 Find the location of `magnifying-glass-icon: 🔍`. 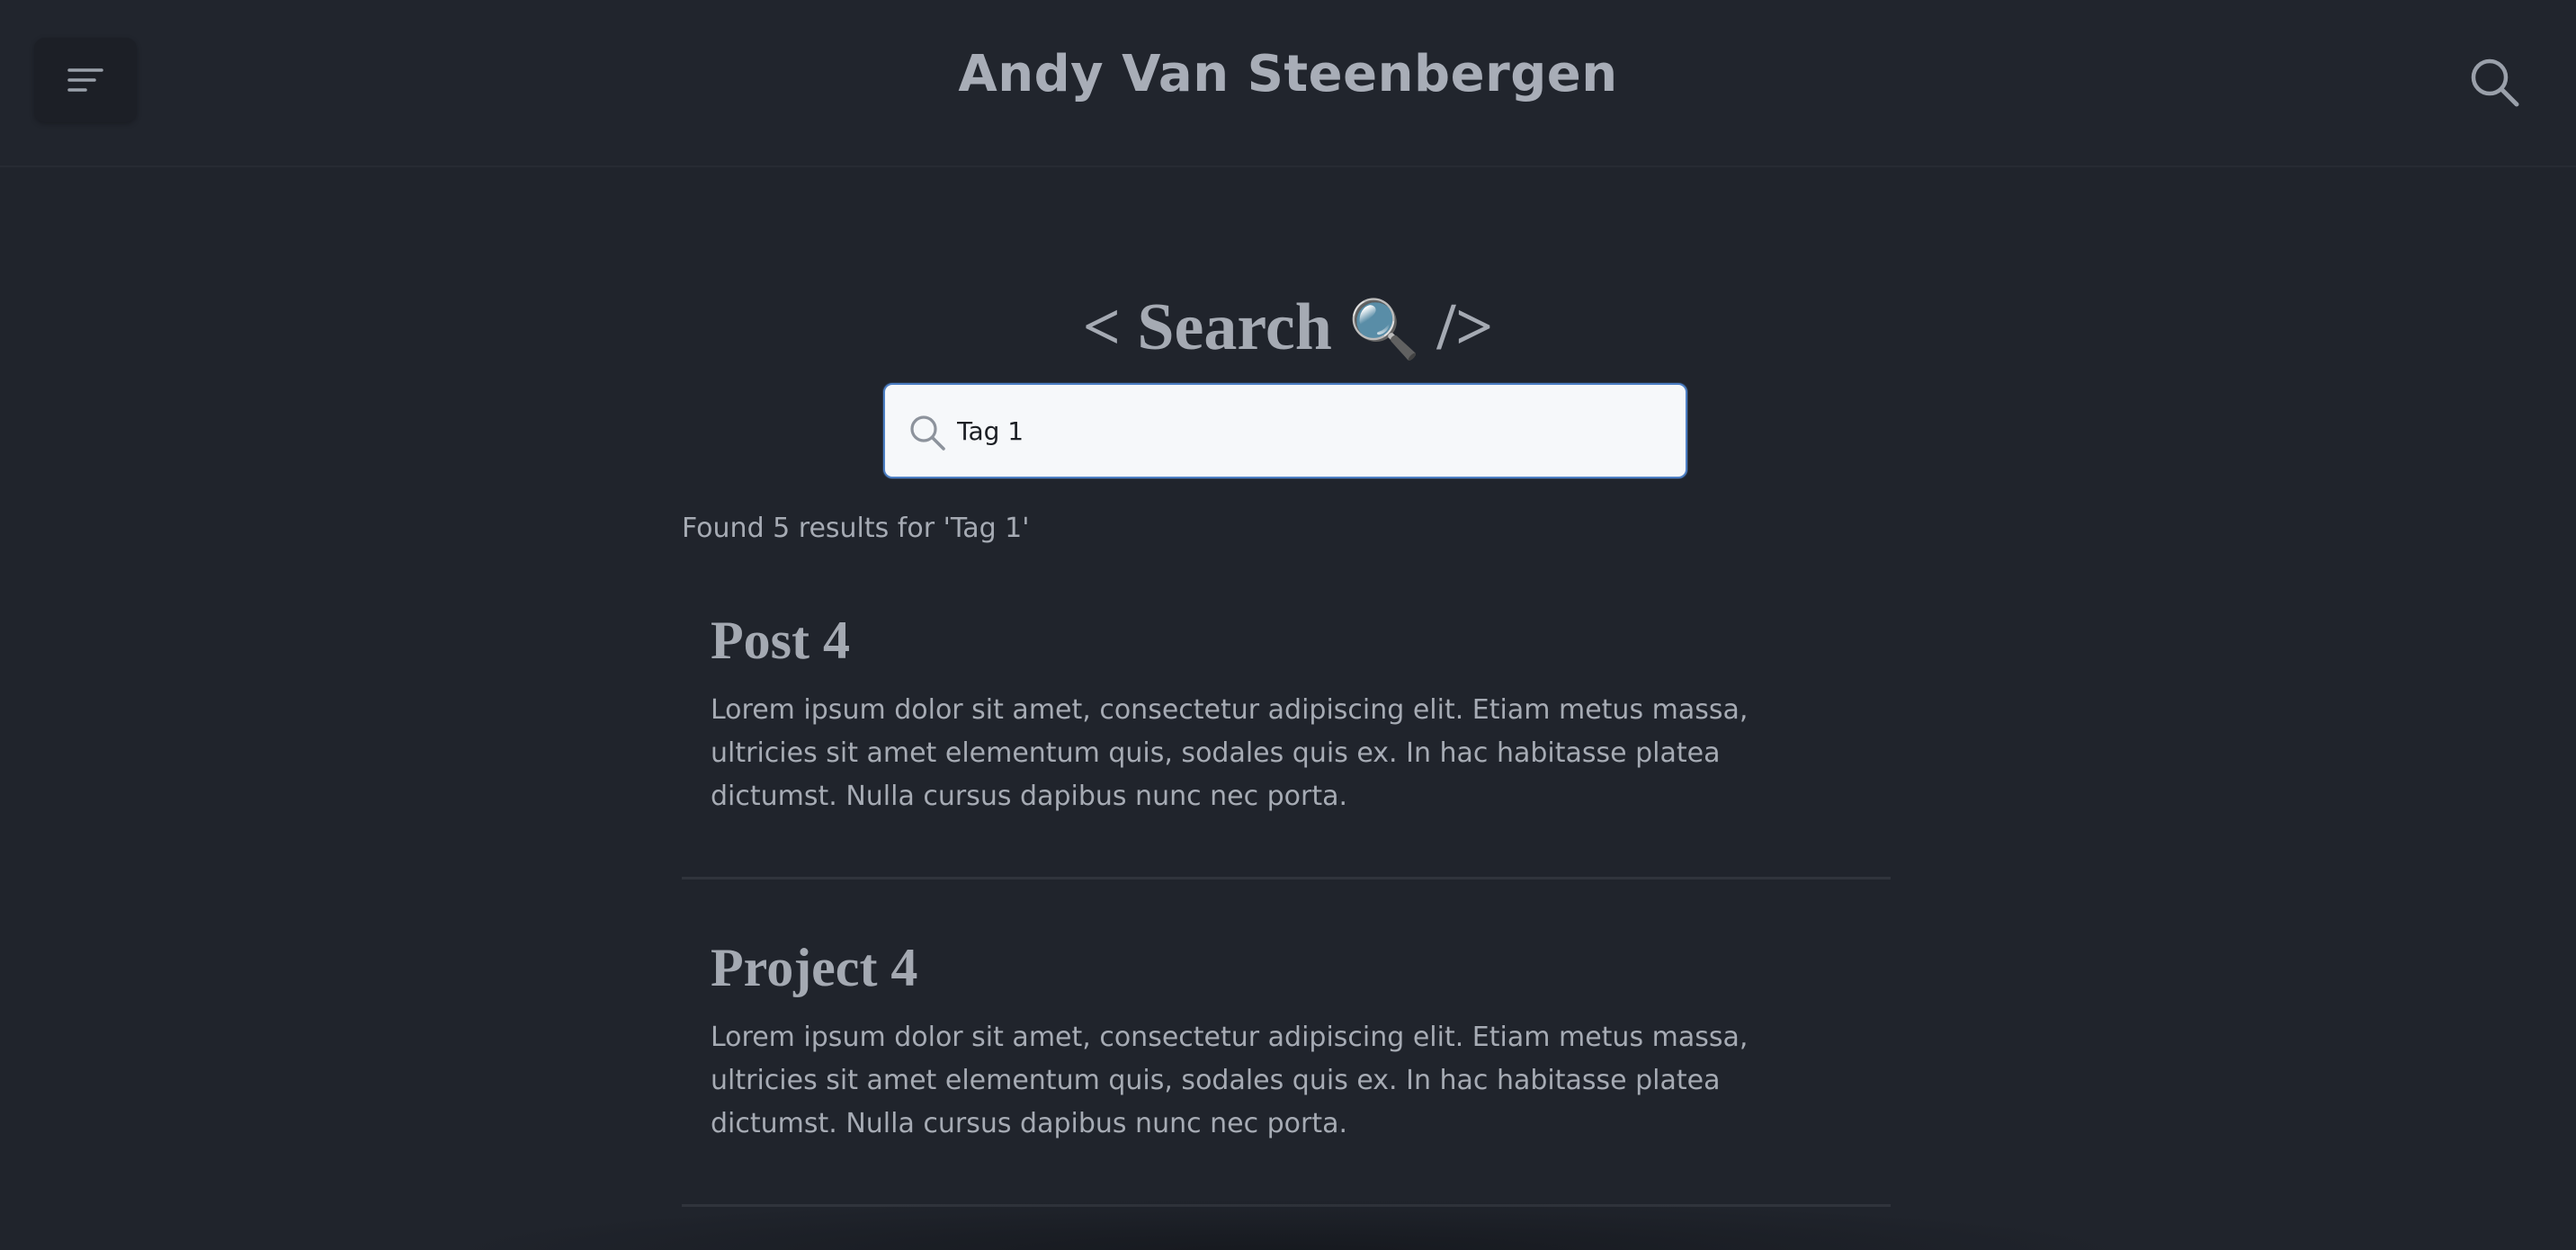

magnifying-glass-icon: 🔍 is located at coordinates (1384, 330).